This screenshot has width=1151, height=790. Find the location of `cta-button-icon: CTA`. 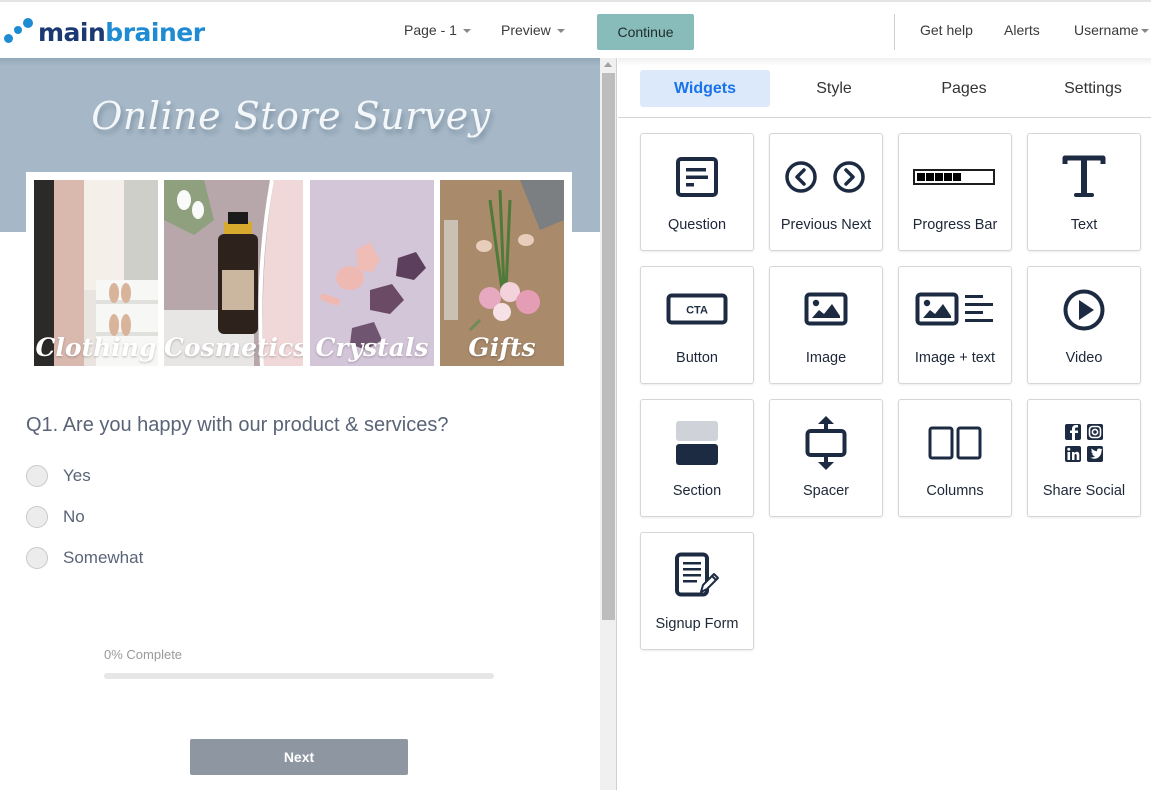

cta-button-icon: CTA is located at coordinates (697, 310).